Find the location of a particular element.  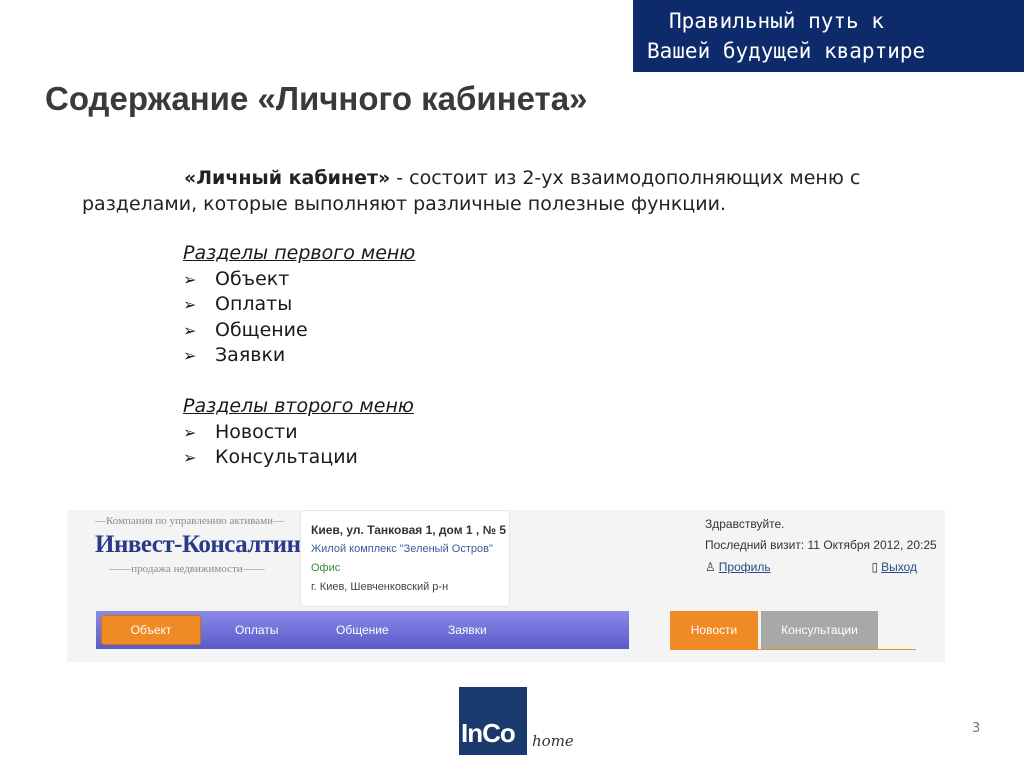

nav-payments-tab: Оплаты is located at coordinates (256, 630).